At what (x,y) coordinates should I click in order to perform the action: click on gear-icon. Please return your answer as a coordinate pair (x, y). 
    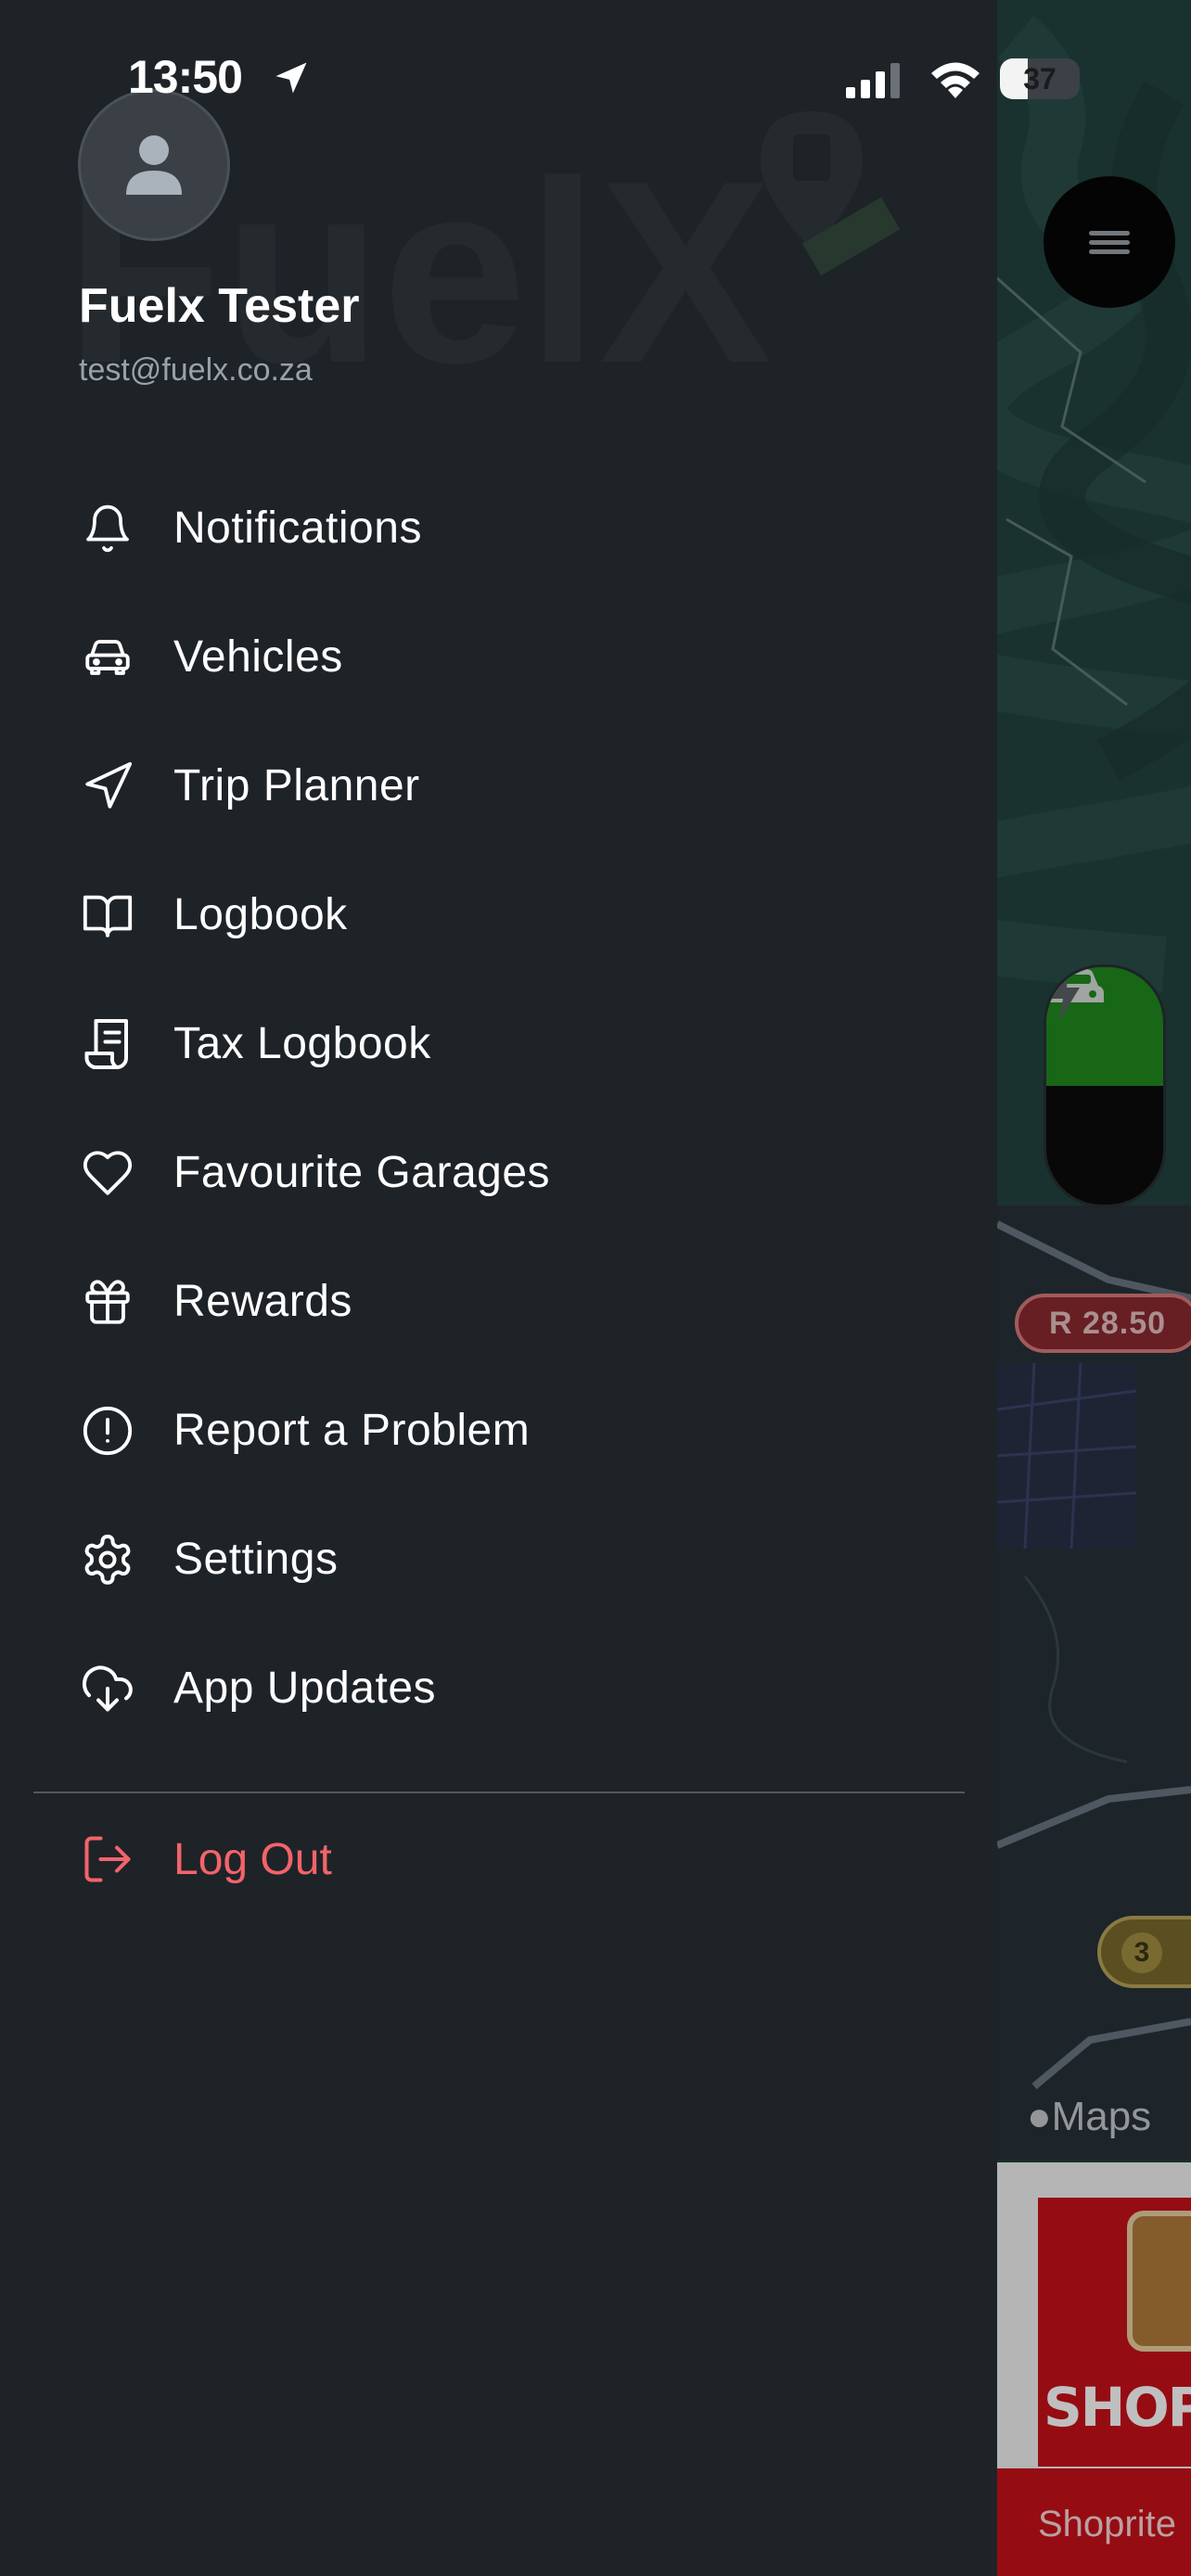
    Looking at the image, I should click on (108, 1559).